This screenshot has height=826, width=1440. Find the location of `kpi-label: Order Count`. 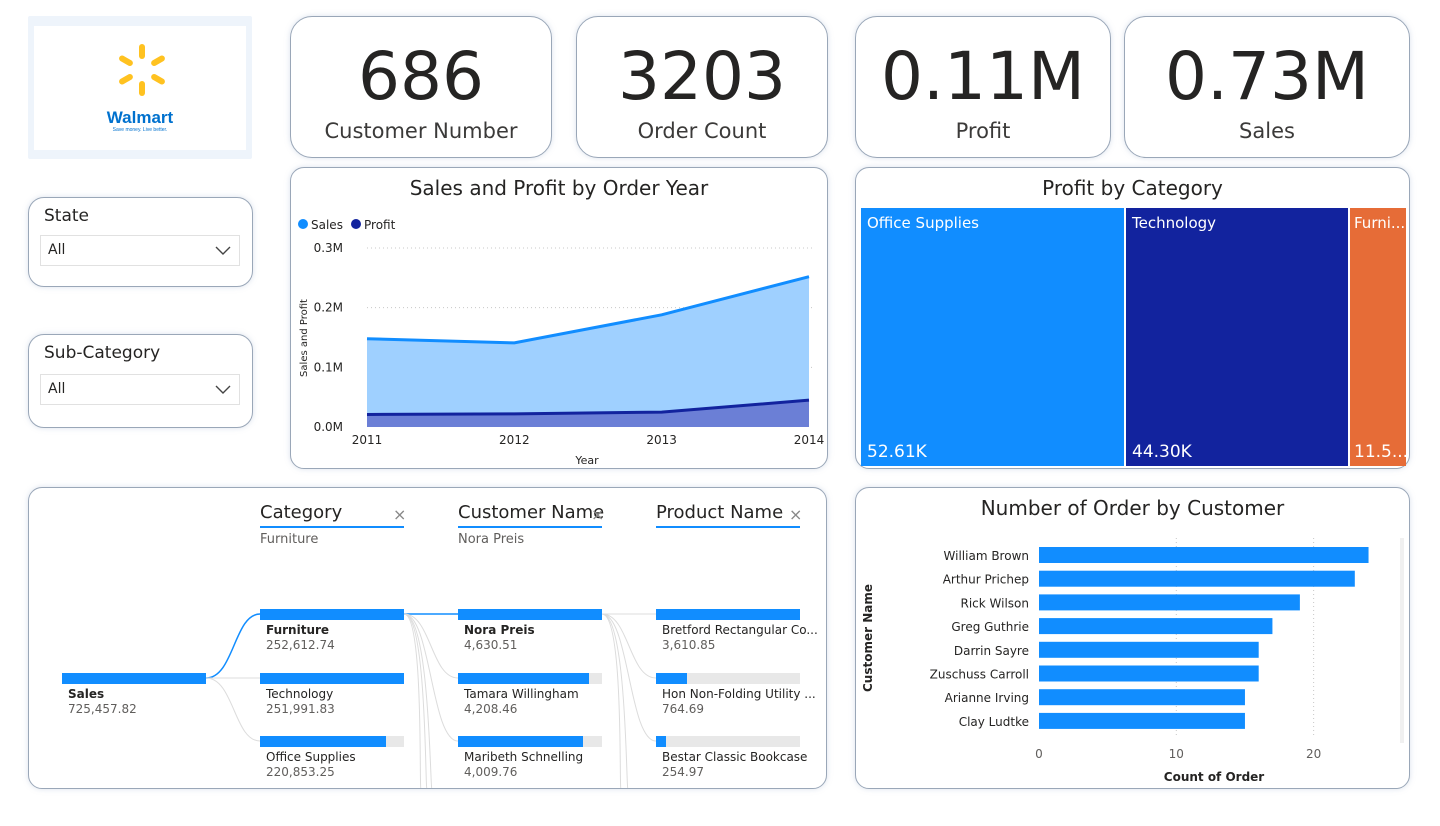

kpi-label: Order Count is located at coordinates (702, 131).